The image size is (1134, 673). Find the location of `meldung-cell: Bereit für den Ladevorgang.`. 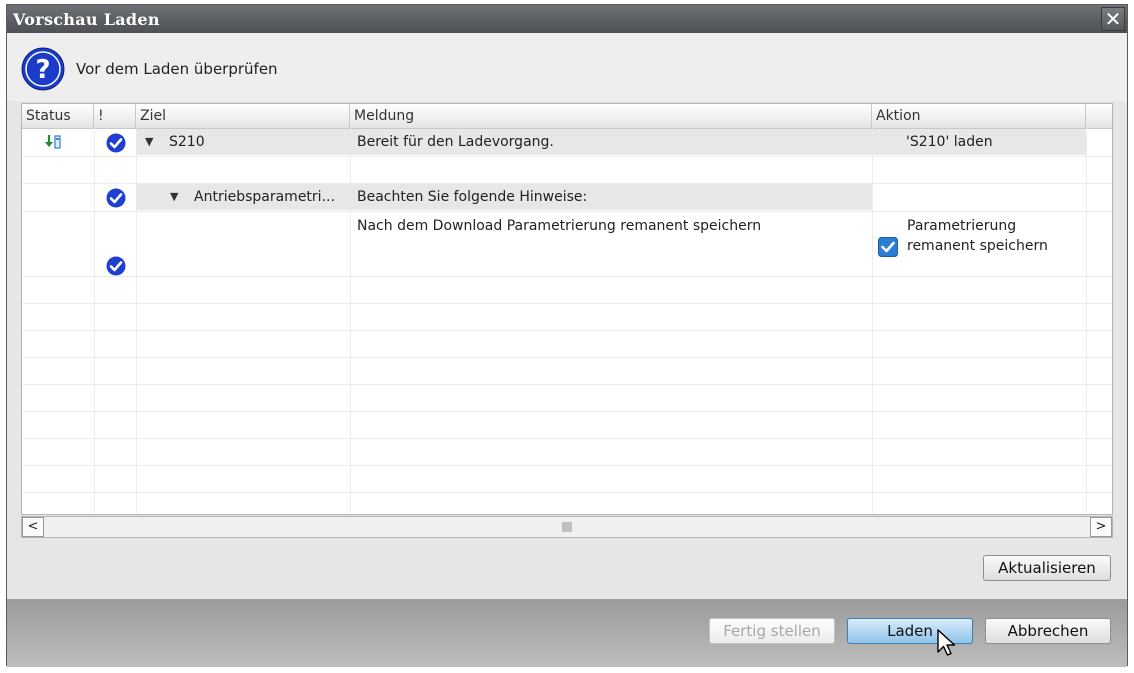

meldung-cell: Bereit für den Ladevorgang. is located at coordinates (455, 142).